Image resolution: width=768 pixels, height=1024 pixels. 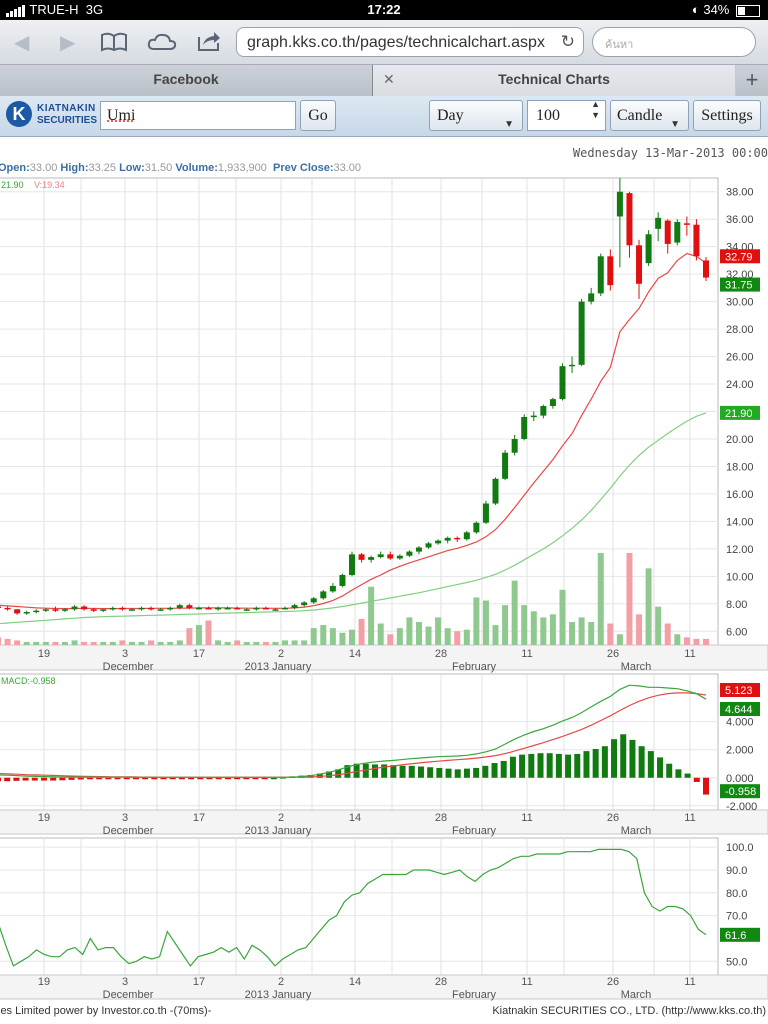 I want to click on price-tag-label: 31.75, so click(x=739, y=286).